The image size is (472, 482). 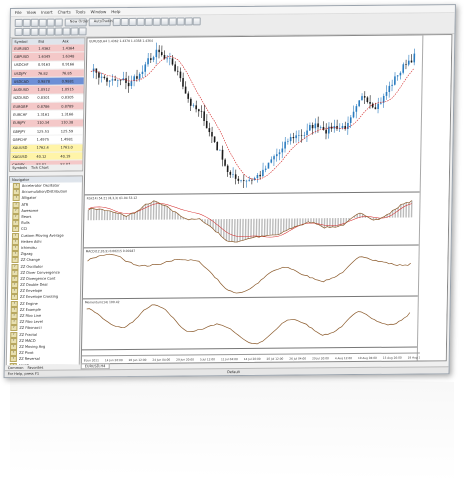 I want to click on menu-item-4: Tools, so click(x=81, y=11).